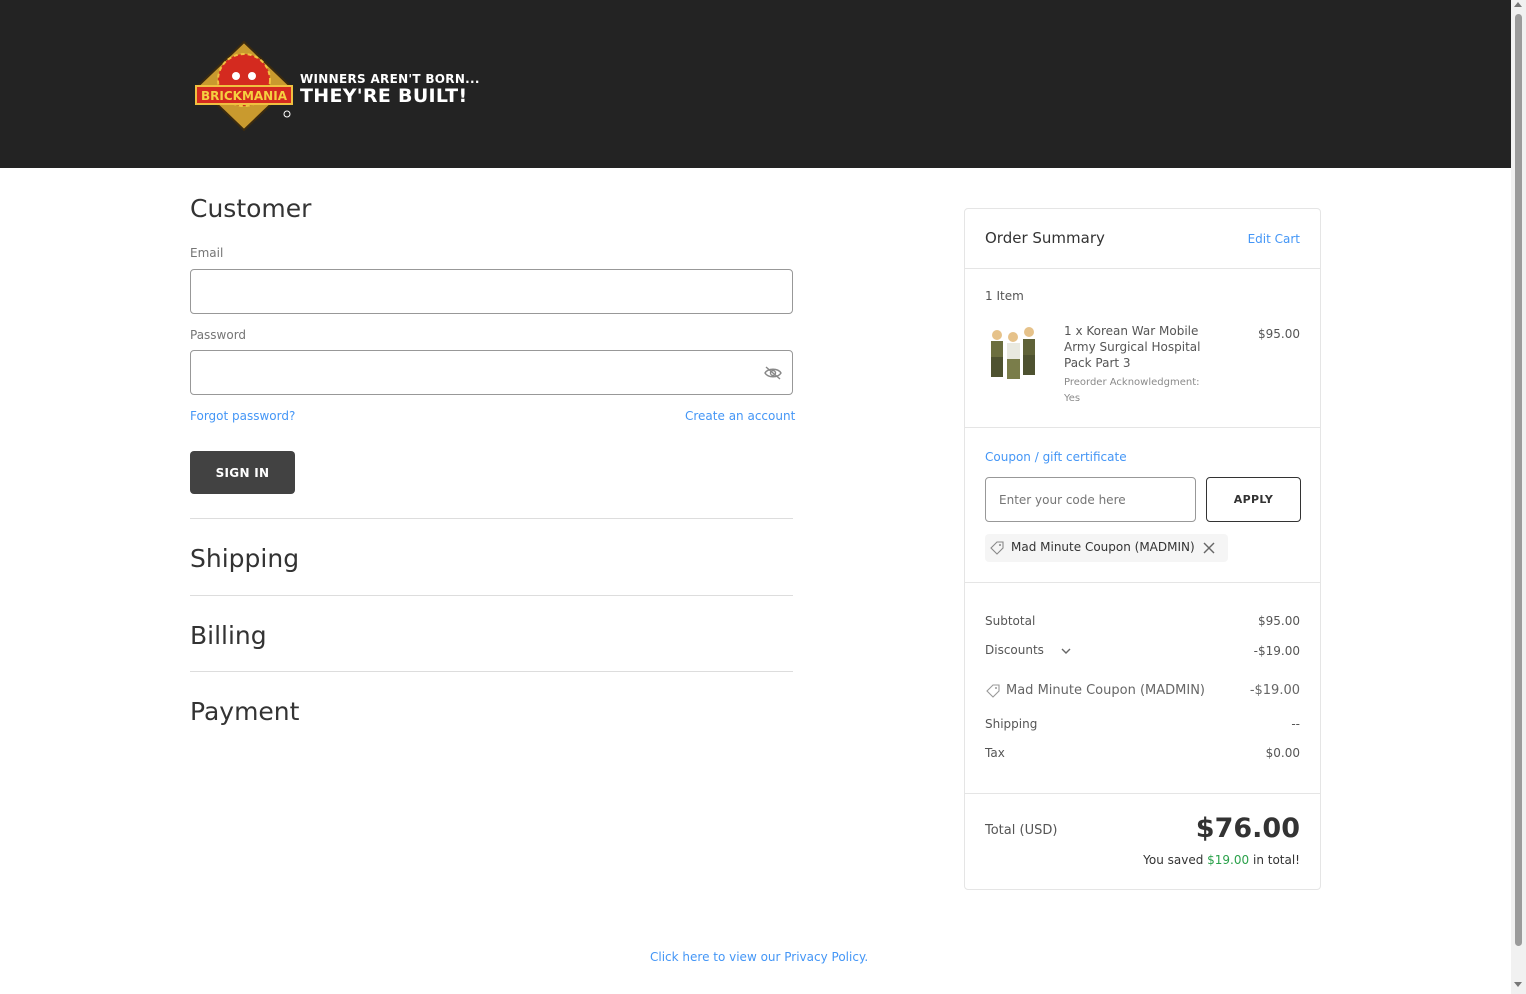 This screenshot has height=994, width=1526. I want to click on email-label: Email, so click(207, 253).